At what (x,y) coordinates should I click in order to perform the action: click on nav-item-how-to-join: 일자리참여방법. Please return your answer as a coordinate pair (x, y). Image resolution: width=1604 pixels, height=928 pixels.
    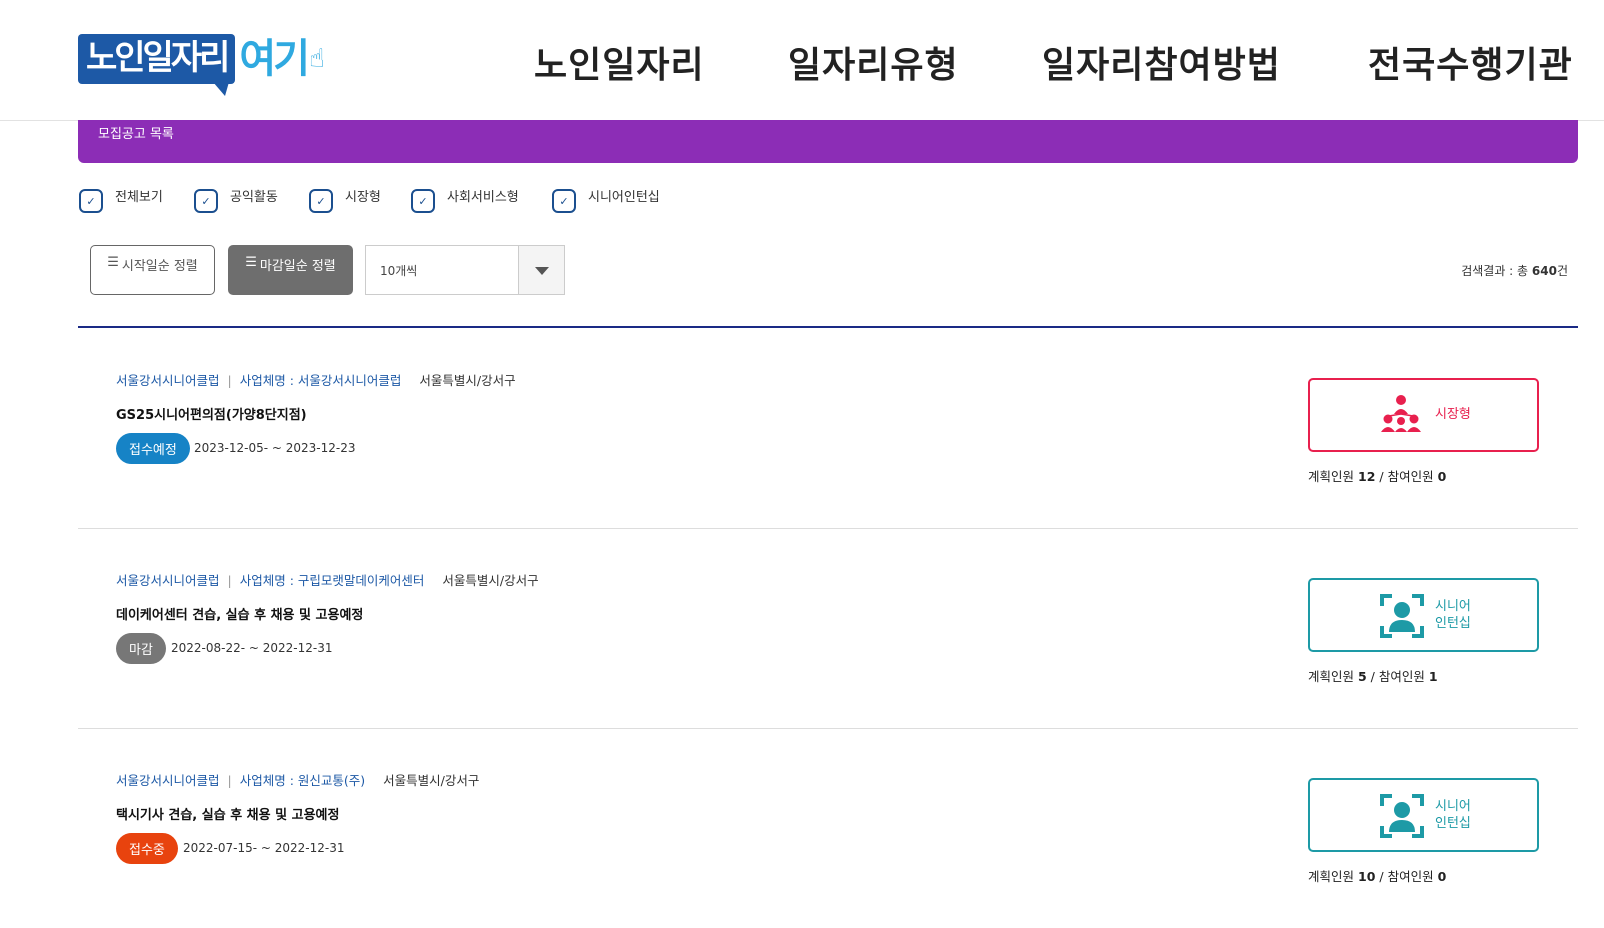
    Looking at the image, I should click on (1161, 62).